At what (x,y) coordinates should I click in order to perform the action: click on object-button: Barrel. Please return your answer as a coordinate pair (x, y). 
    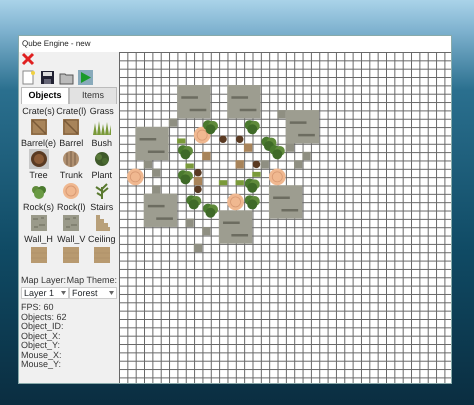
    Looking at the image, I should click on (71, 154).